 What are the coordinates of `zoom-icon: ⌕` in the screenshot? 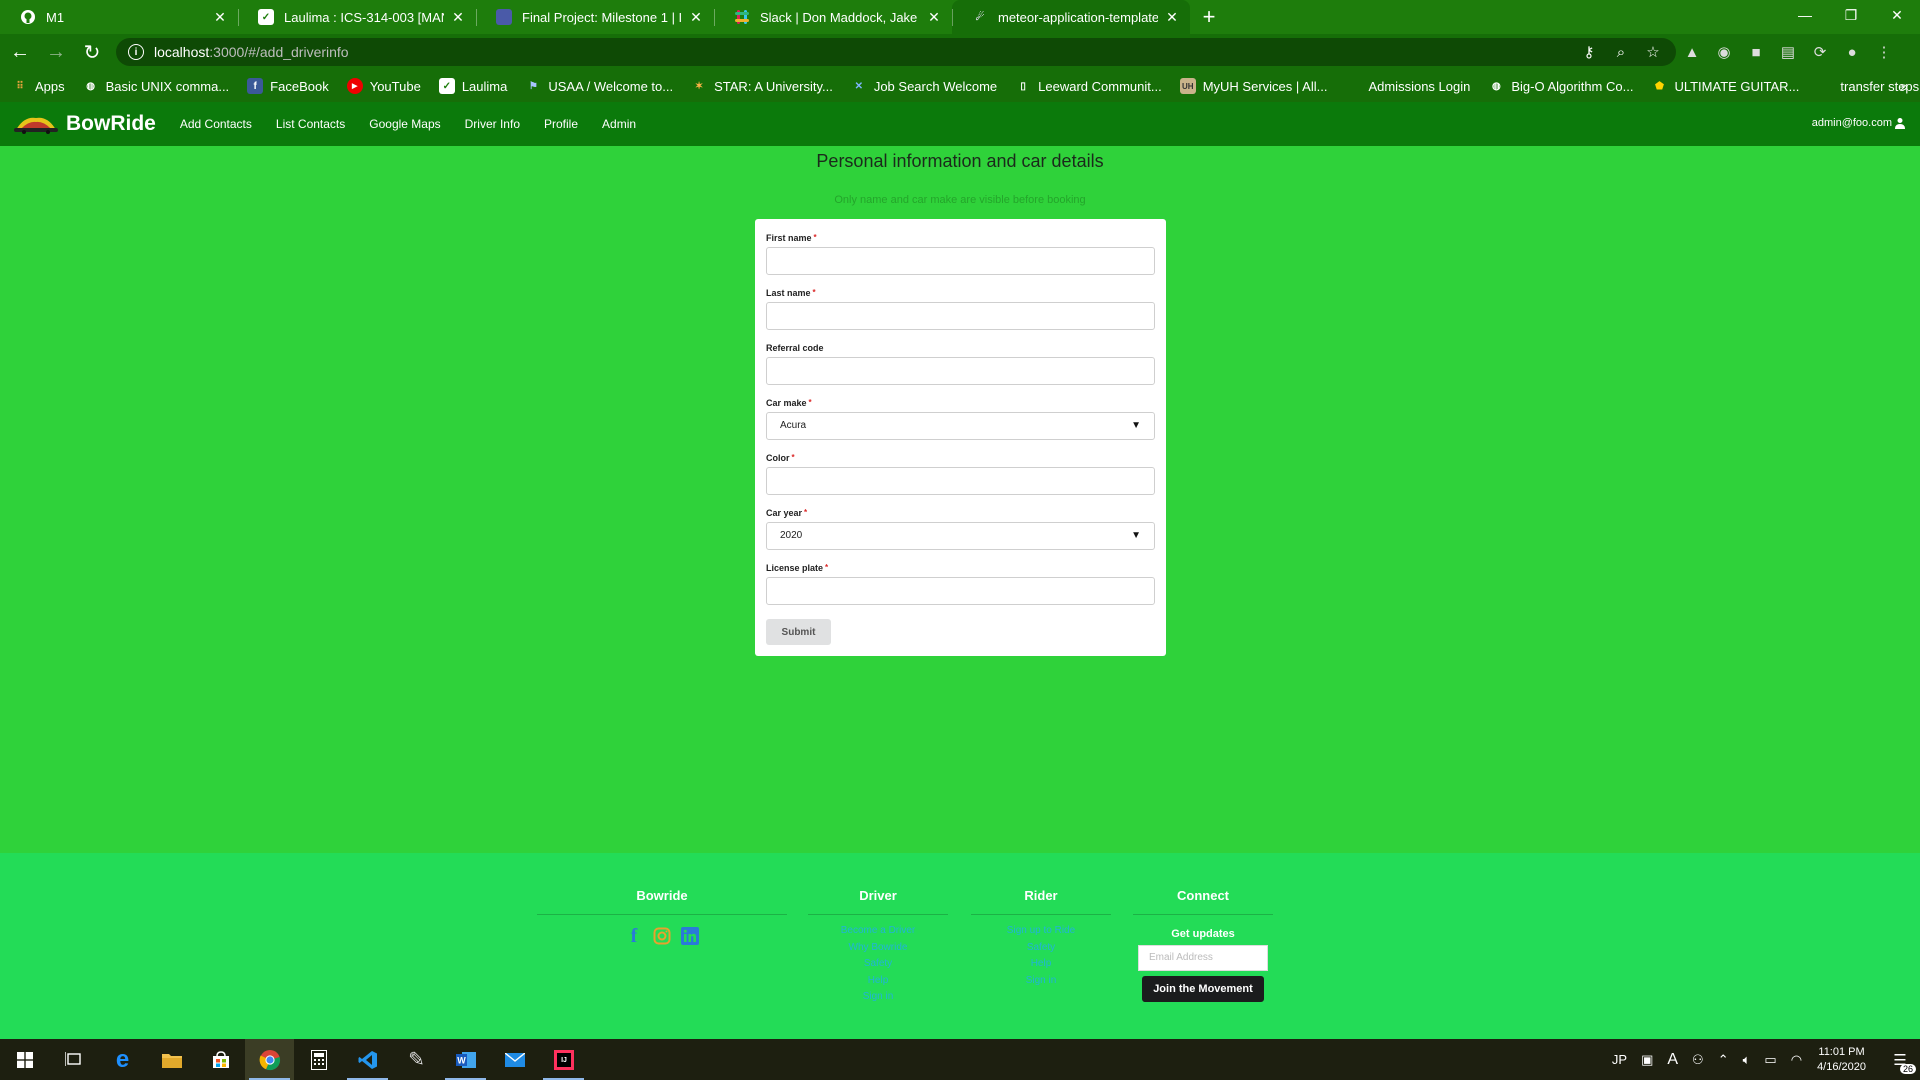 It's located at (1621, 52).